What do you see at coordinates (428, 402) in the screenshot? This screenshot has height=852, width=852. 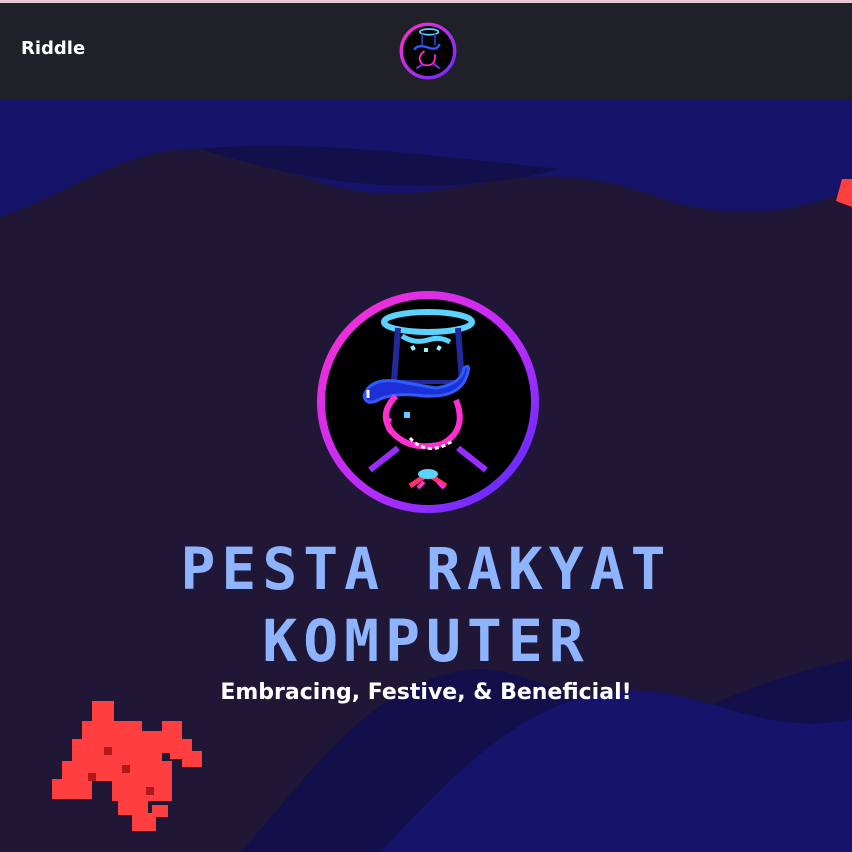 I see `hero-logo-icon` at bounding box center [428, 402].